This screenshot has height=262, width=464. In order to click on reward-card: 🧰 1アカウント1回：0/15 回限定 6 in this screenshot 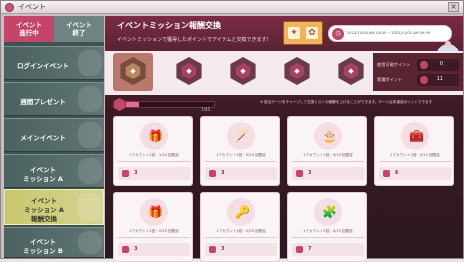, I will do `click(414, 151)`.